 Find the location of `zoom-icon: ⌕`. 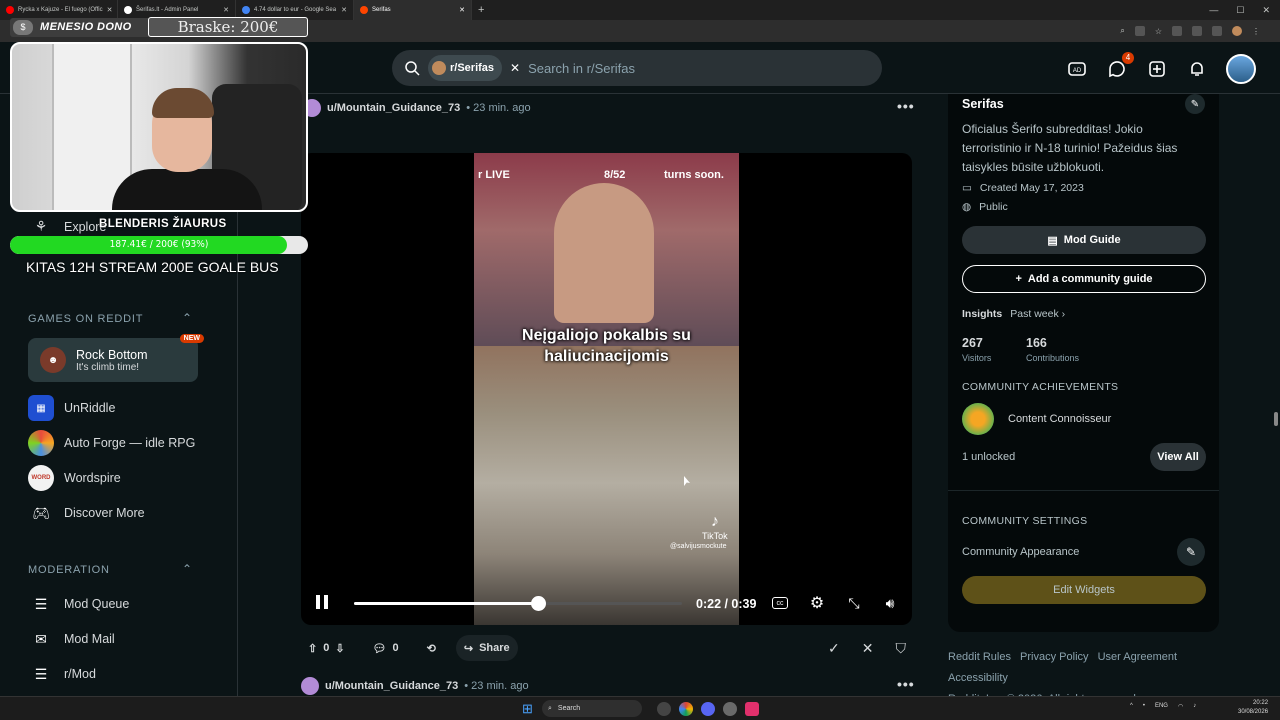

zoom-icon: ⌕ is located at coordinates (1122, 31).